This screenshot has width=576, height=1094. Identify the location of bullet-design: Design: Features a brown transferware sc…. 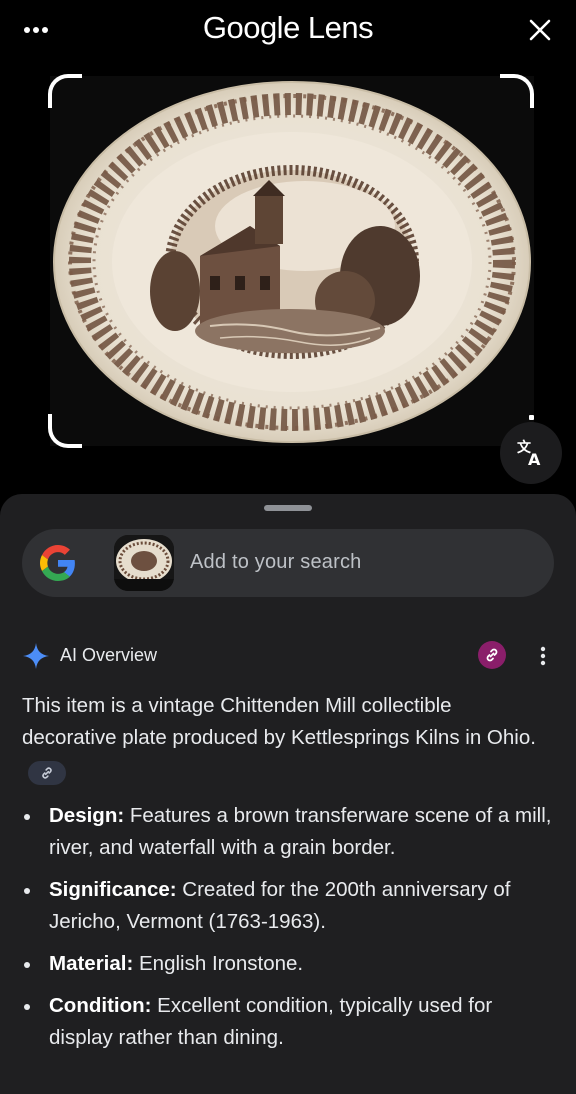
(287, 832).